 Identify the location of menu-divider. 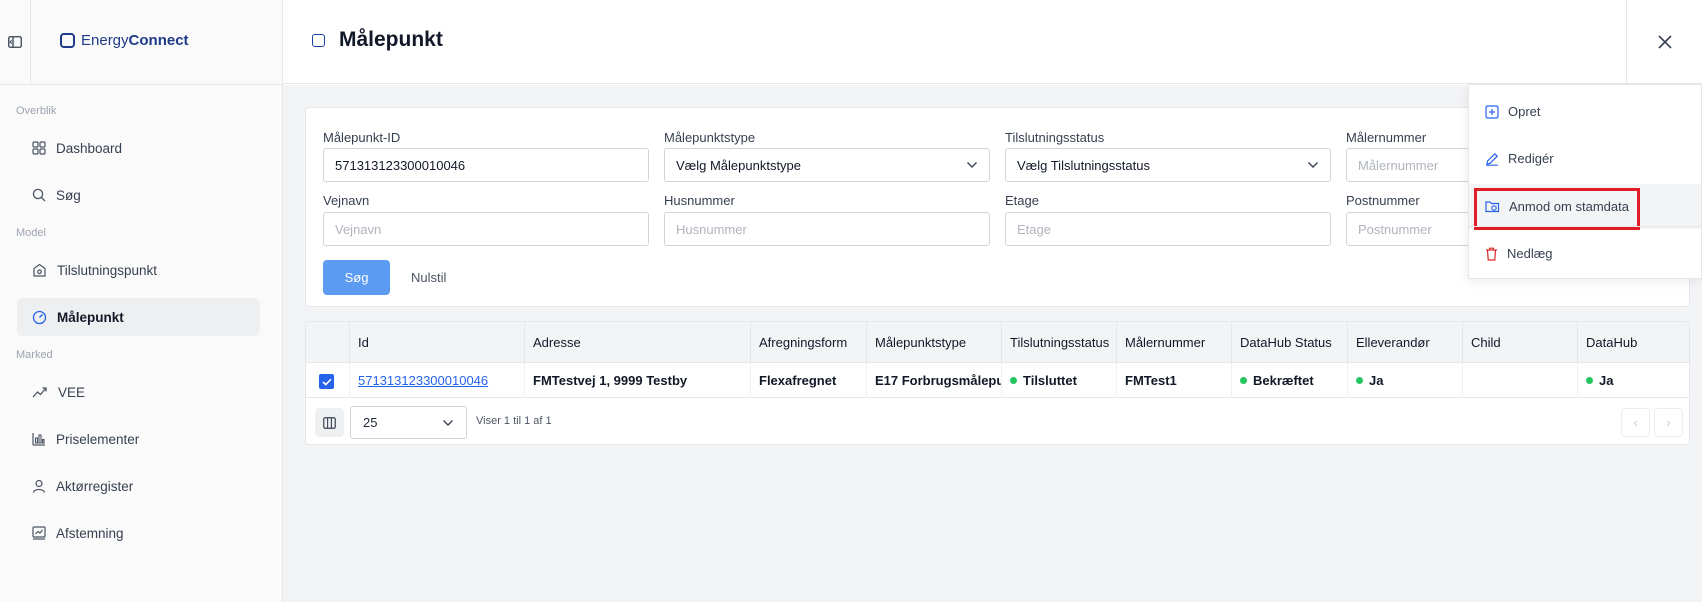
(1585, 226).